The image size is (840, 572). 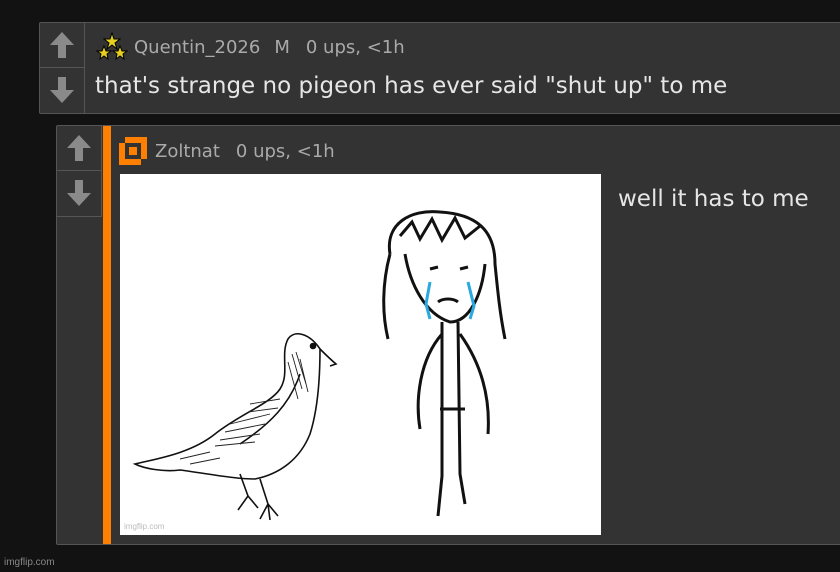 What do you see at coordinates (282, 47) in the screenshot?
I see `mod-badge: M` at bounding box center [282, 47].